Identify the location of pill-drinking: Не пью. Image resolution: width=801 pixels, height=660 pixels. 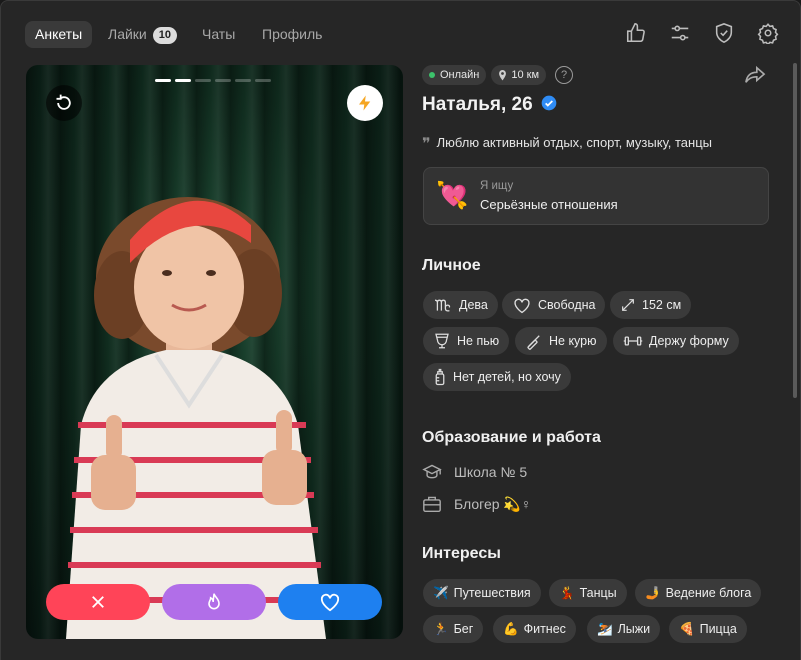
(466, 341).